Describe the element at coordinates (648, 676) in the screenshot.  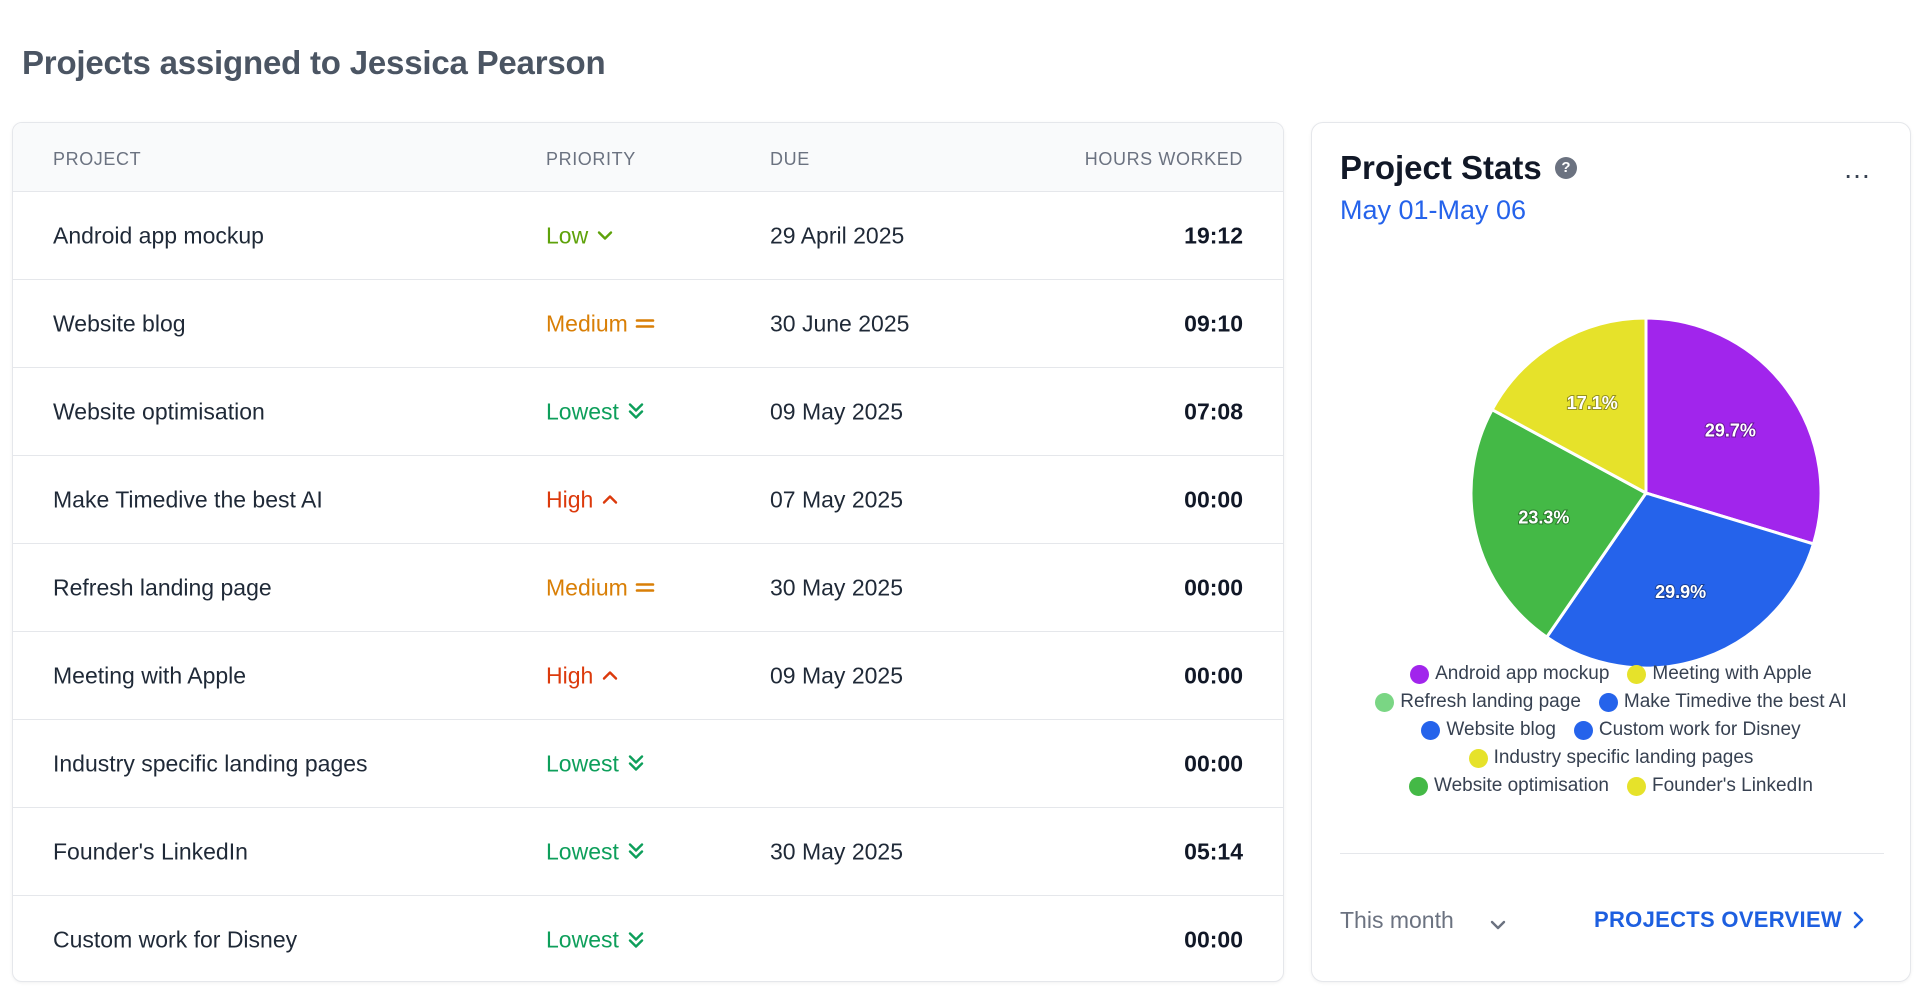
I see `table-row: Meeting with Apple High 09 May 2025 00:00` at that location.